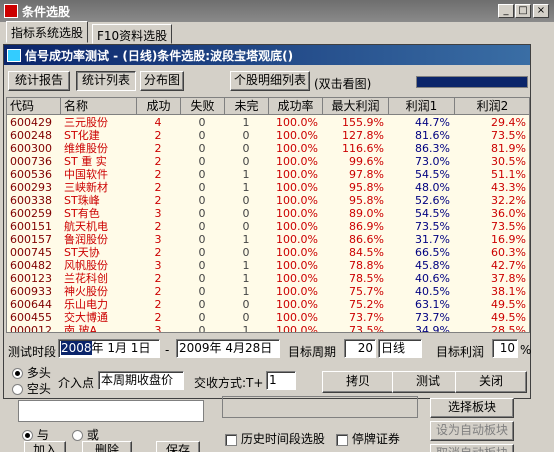  What do you see at coordinates (275, 438) in the screenshot?
I see `history-checkbox: 历史时间段选股` at bounding box center [275, 438].